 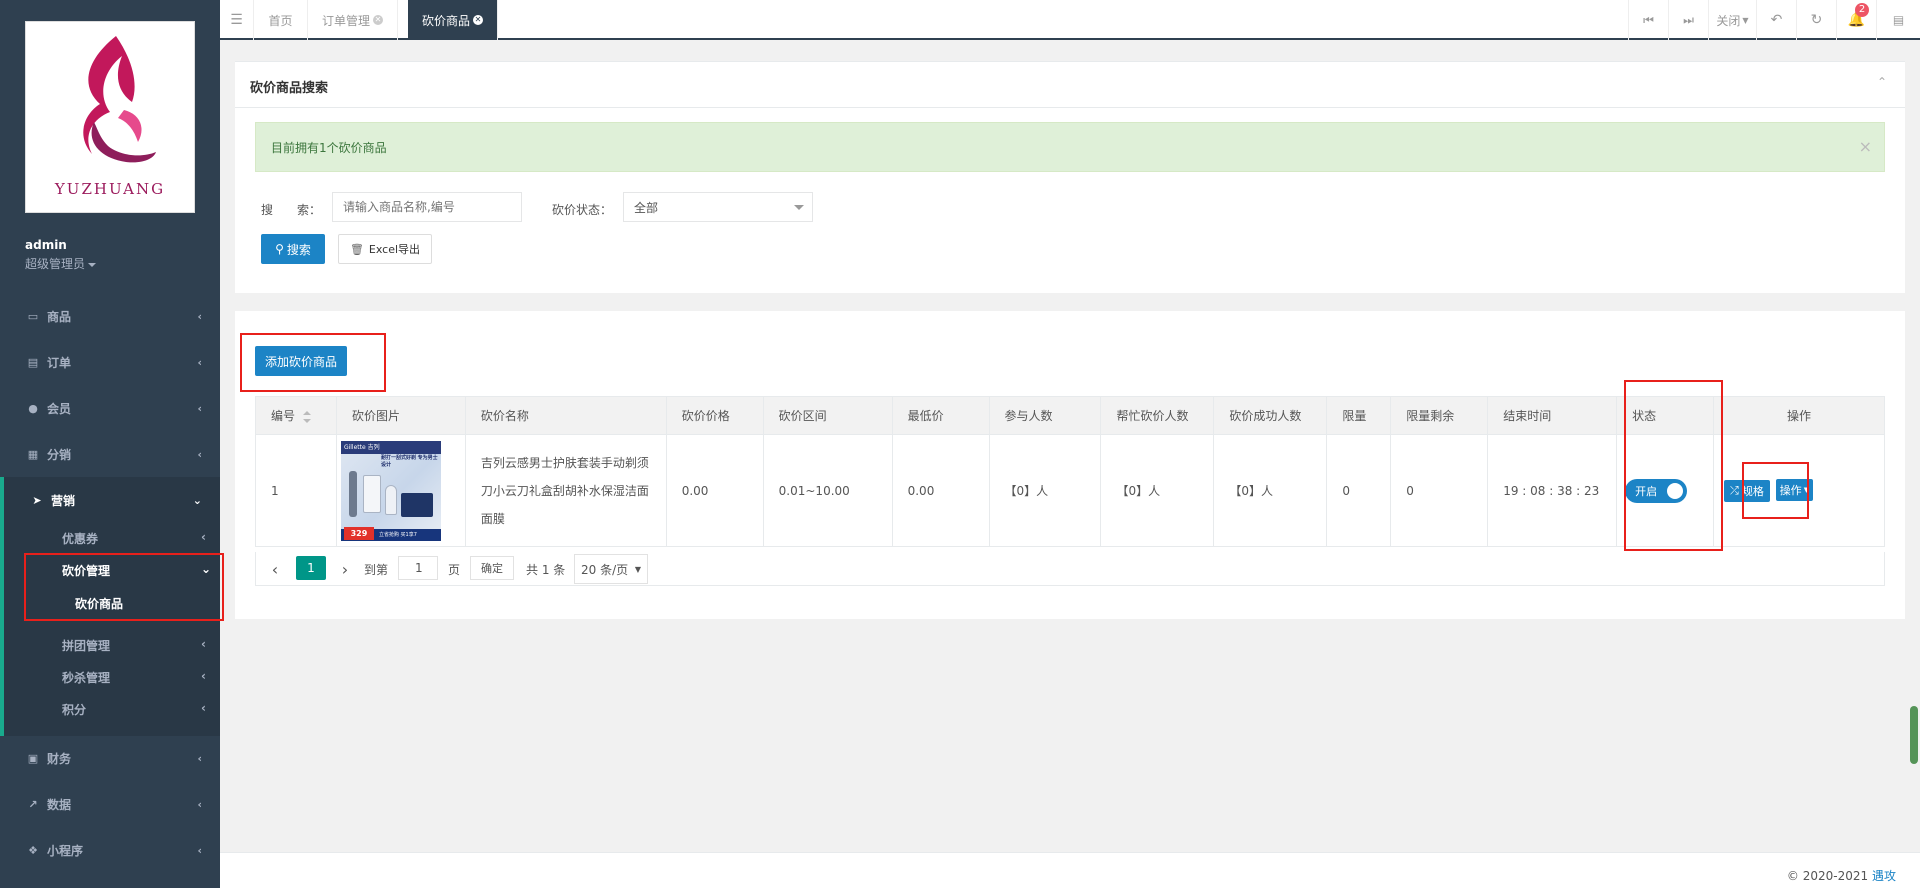 I want to click on cell-range: 0.01~10.00, so click(x=827, y=490).